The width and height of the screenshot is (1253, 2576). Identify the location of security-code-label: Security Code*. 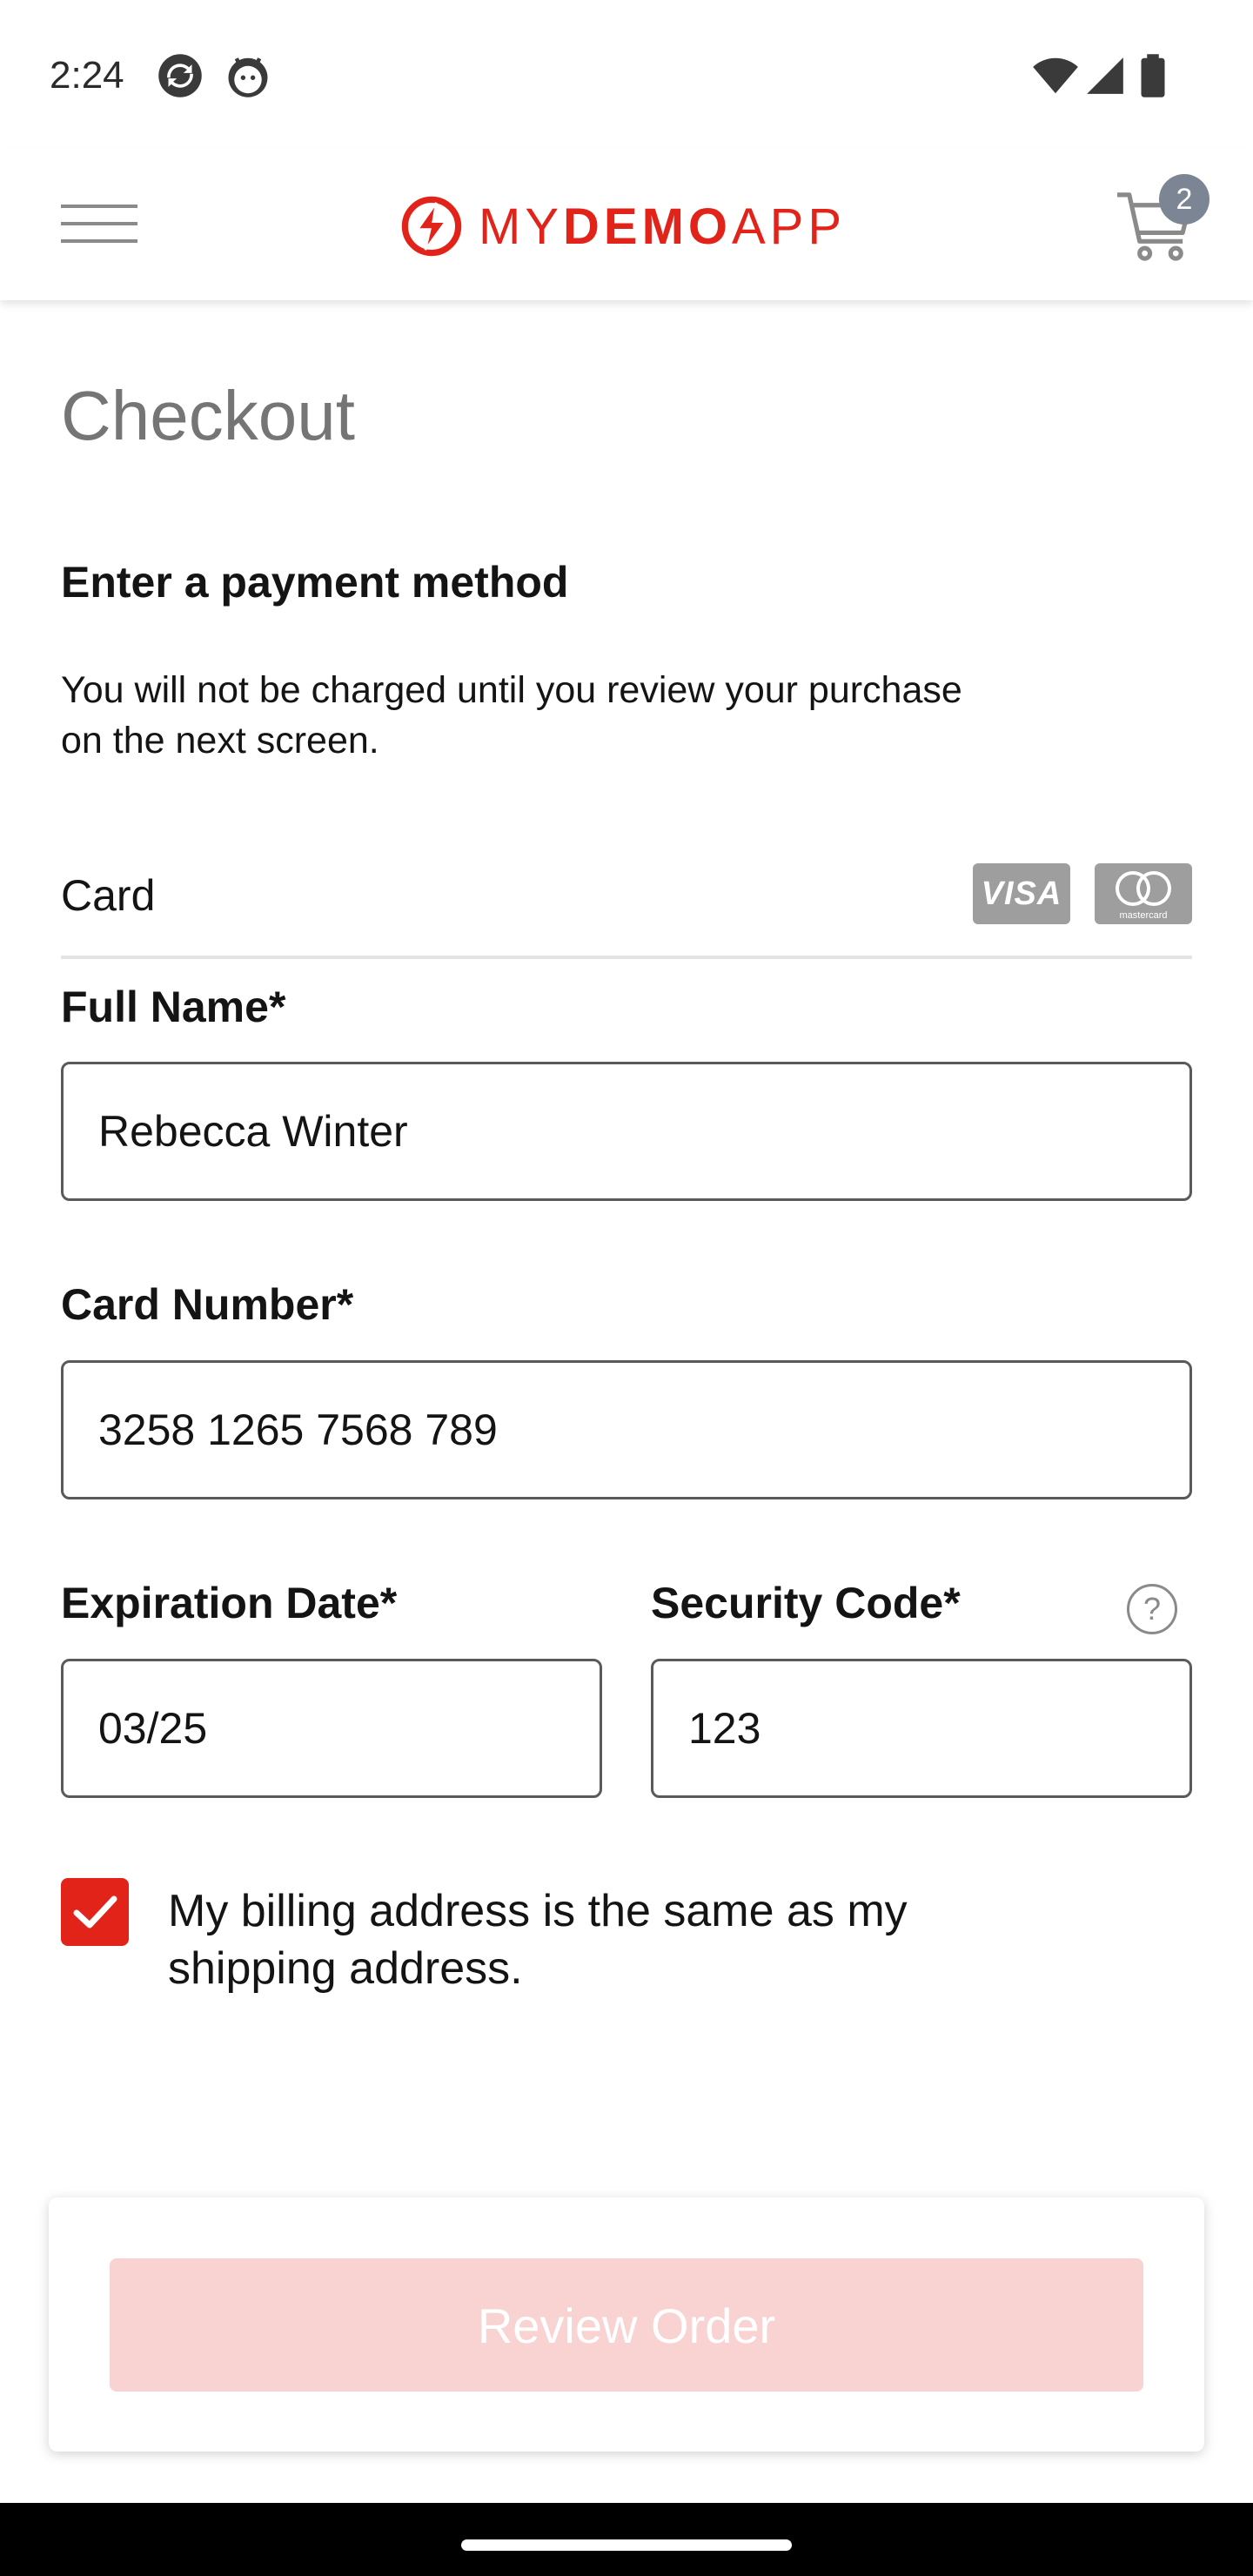
(806, 1603).